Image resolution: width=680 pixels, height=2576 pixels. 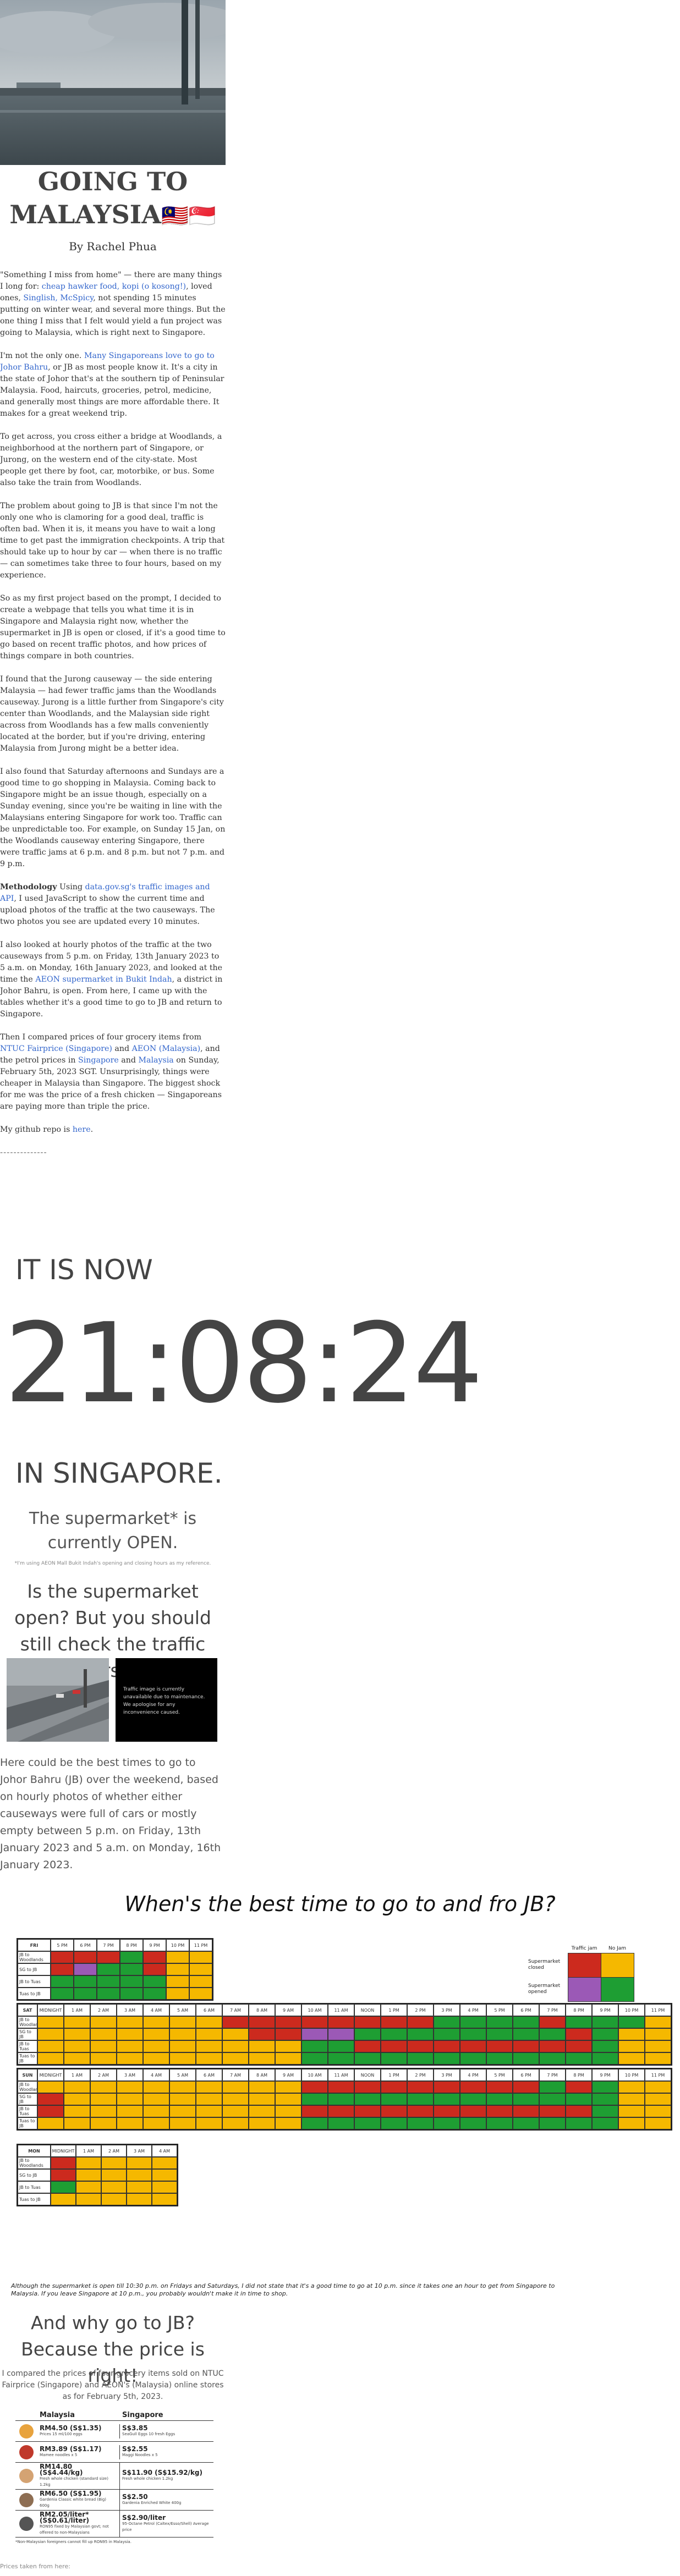 I want to click on legend-swatch-green, so click(x=617, y=1989).